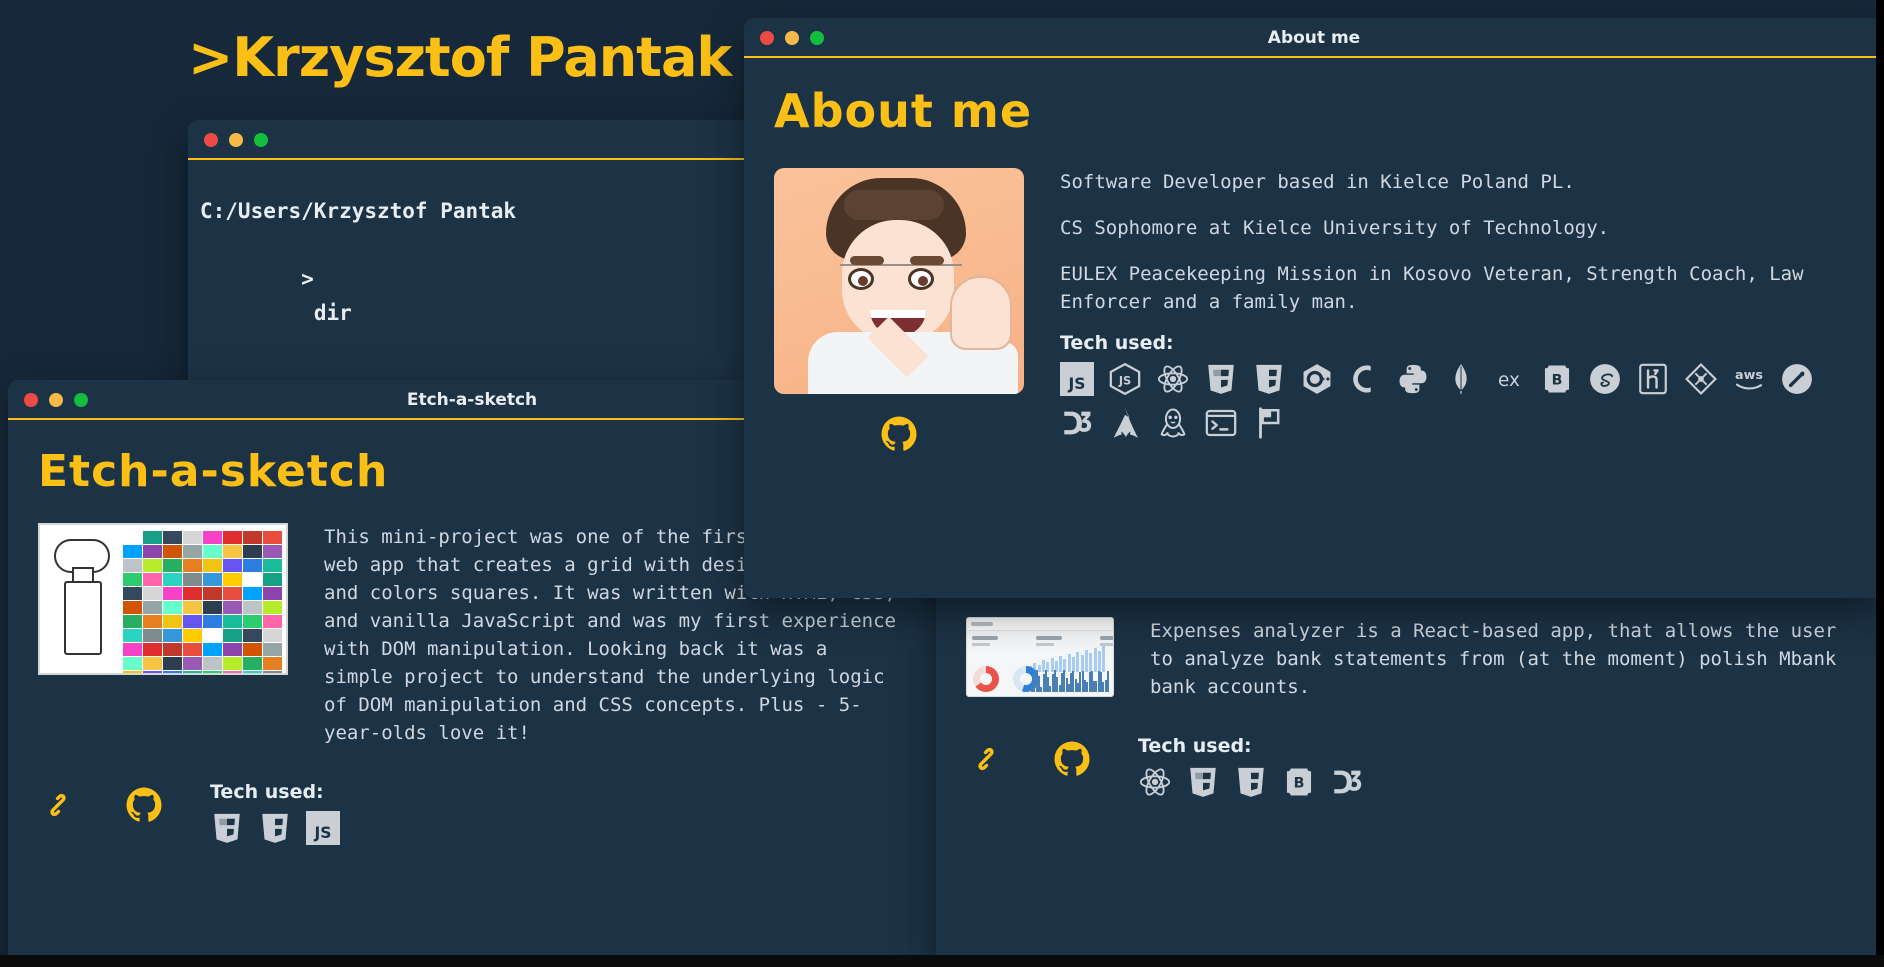 This screenshot has height=967, width=1884. I want to click on expenses-thumbnail, so click(1040, 659).